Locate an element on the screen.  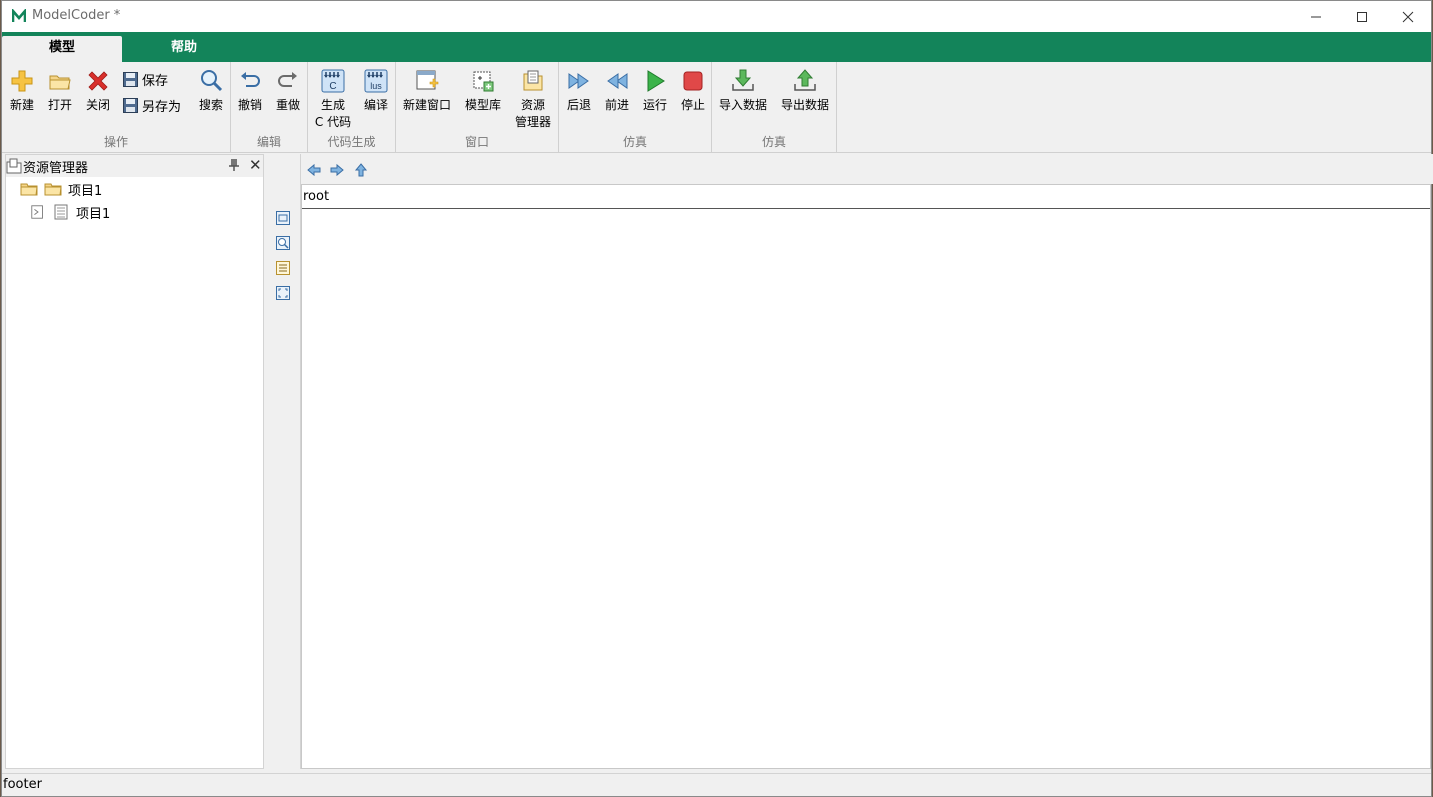
tree-item-project-folder: 项目1 is located at coordinates (61, 189).